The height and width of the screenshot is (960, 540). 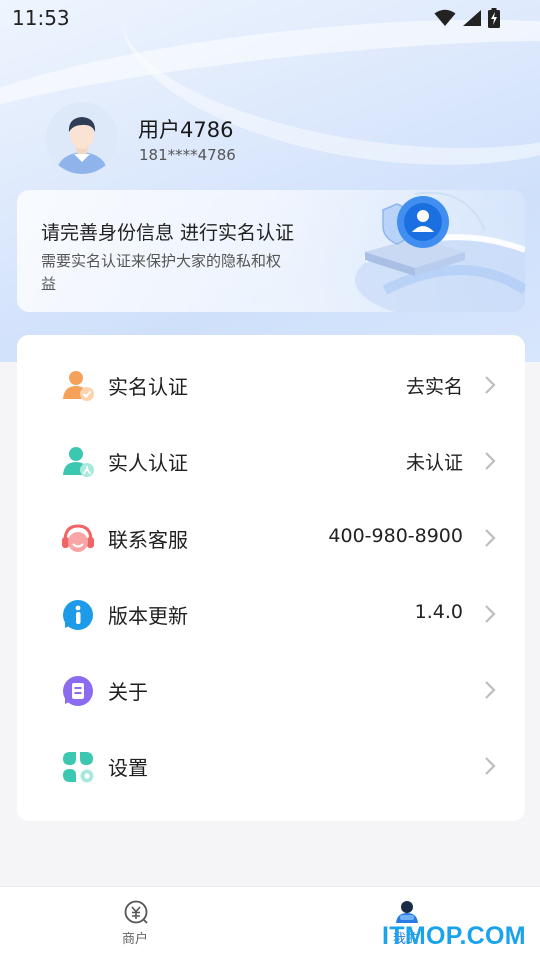 I want to click on menu-item-version-update: 版本更新 1.4.0, so click(x=271, y=614).